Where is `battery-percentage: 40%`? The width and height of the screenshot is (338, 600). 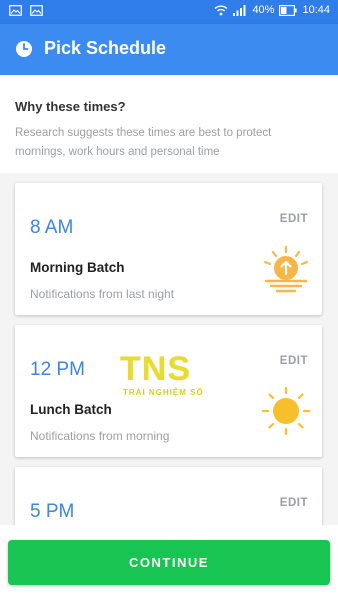 battery-percentage: 40% is located at coordinates (263, 10).